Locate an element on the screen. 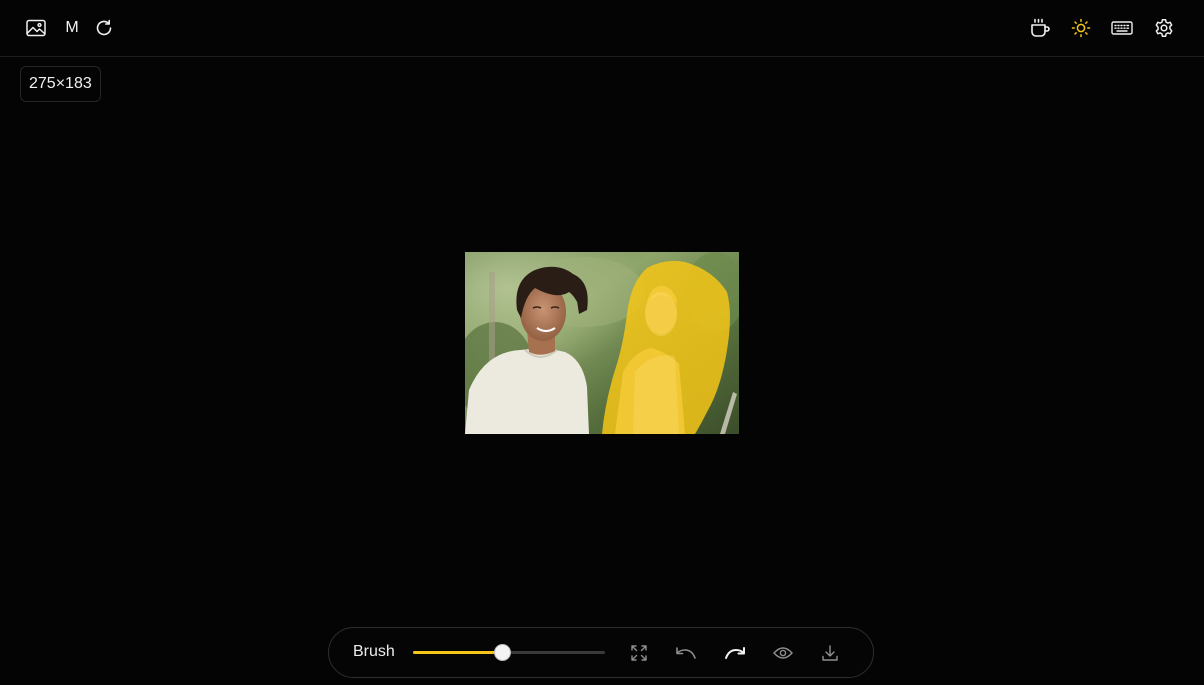  image-icon is located at coordinates (36, 28).